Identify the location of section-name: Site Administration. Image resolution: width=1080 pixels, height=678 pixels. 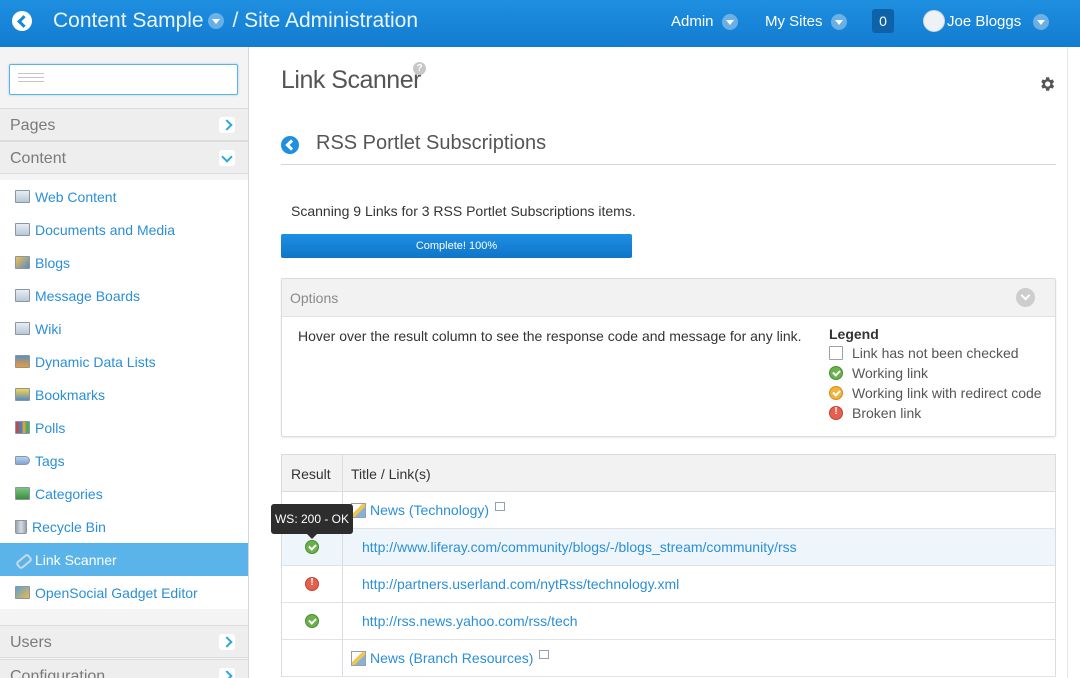
(331, 20).